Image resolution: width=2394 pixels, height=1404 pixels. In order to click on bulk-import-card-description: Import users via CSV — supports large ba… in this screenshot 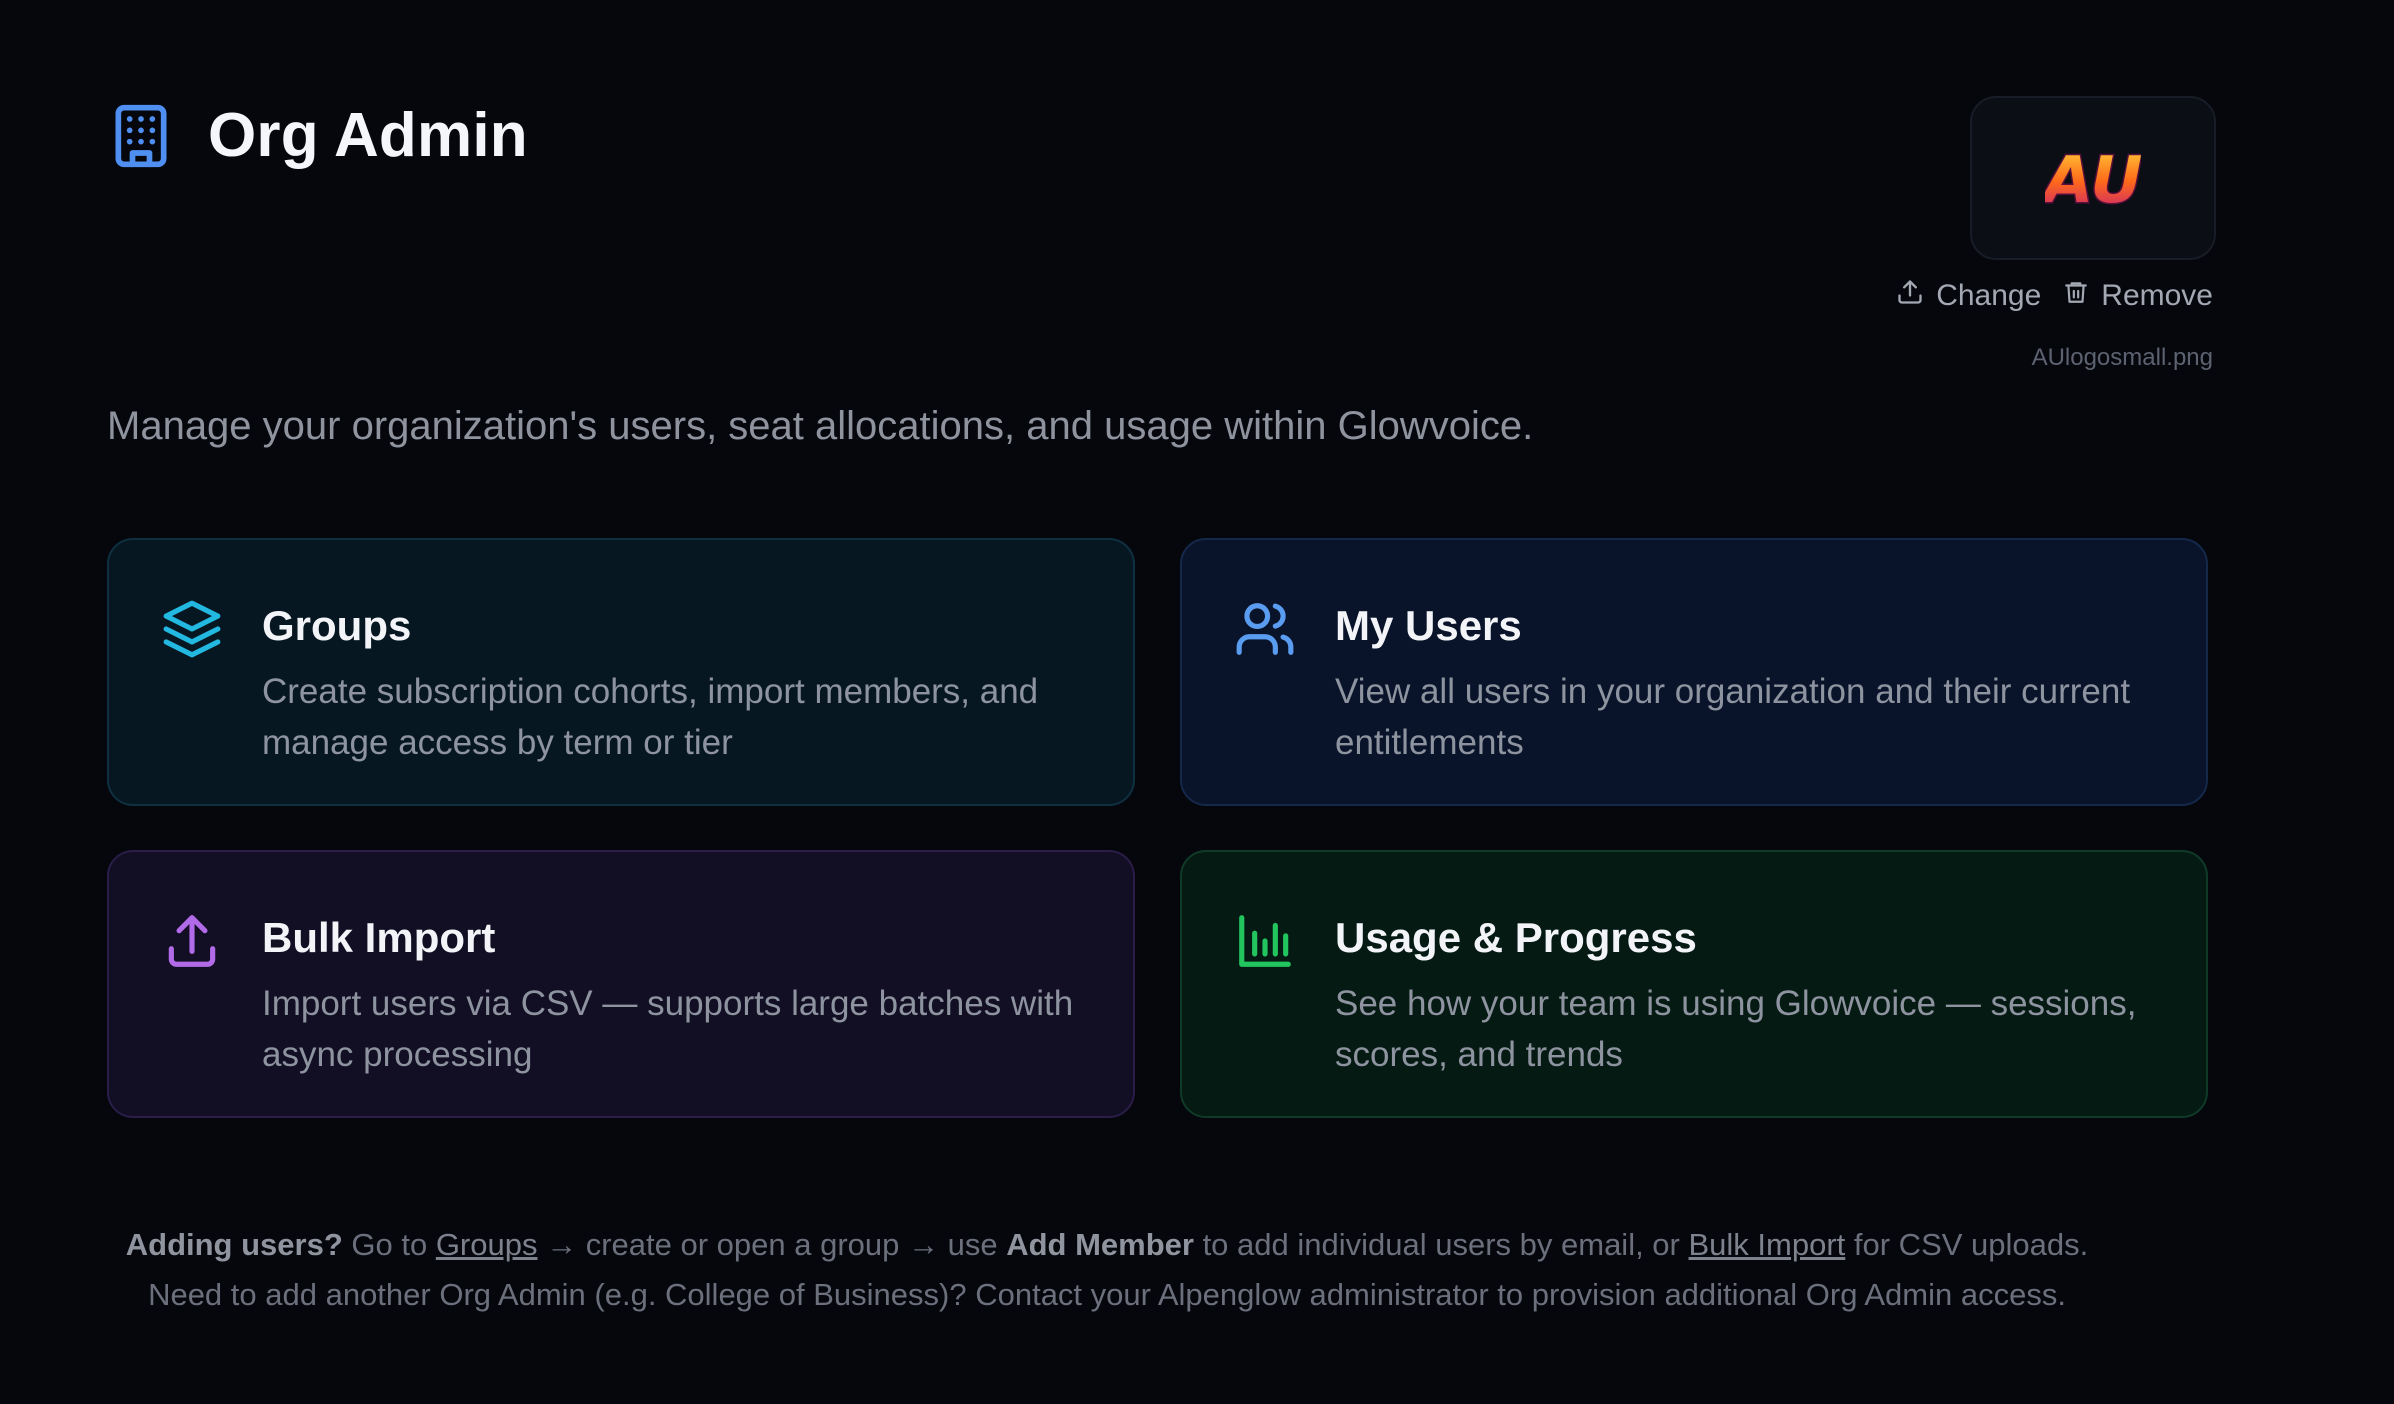, I will do `click(668, 1029)`.